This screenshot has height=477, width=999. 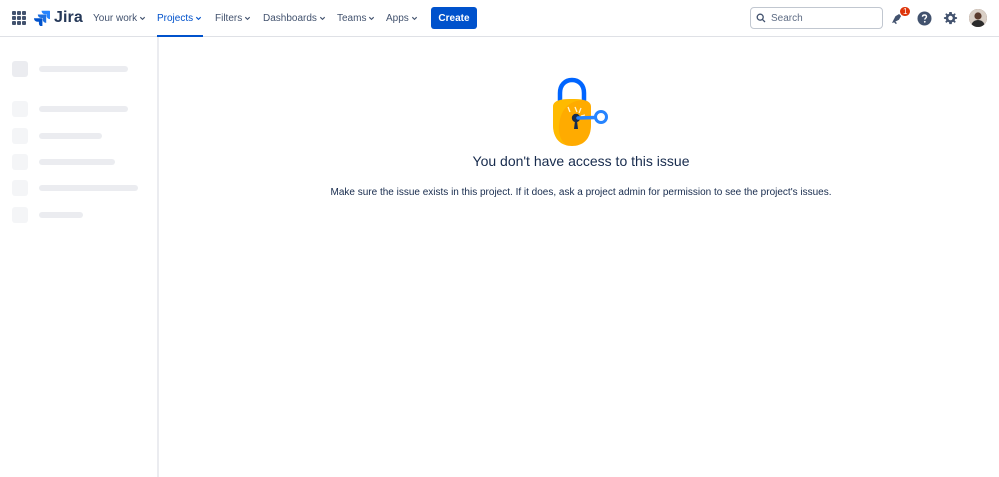 I want to click on nav-apps: Apps, so click(x=402, y=18).